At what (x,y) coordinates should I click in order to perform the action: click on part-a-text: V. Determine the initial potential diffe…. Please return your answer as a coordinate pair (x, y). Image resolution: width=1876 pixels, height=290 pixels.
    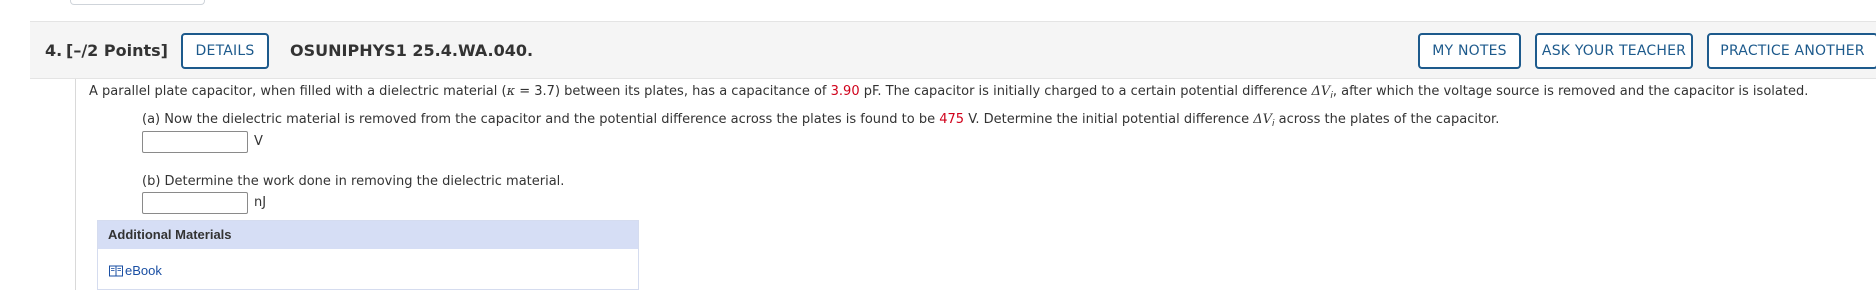
    Looking at the image, I should click on (1109, 119).